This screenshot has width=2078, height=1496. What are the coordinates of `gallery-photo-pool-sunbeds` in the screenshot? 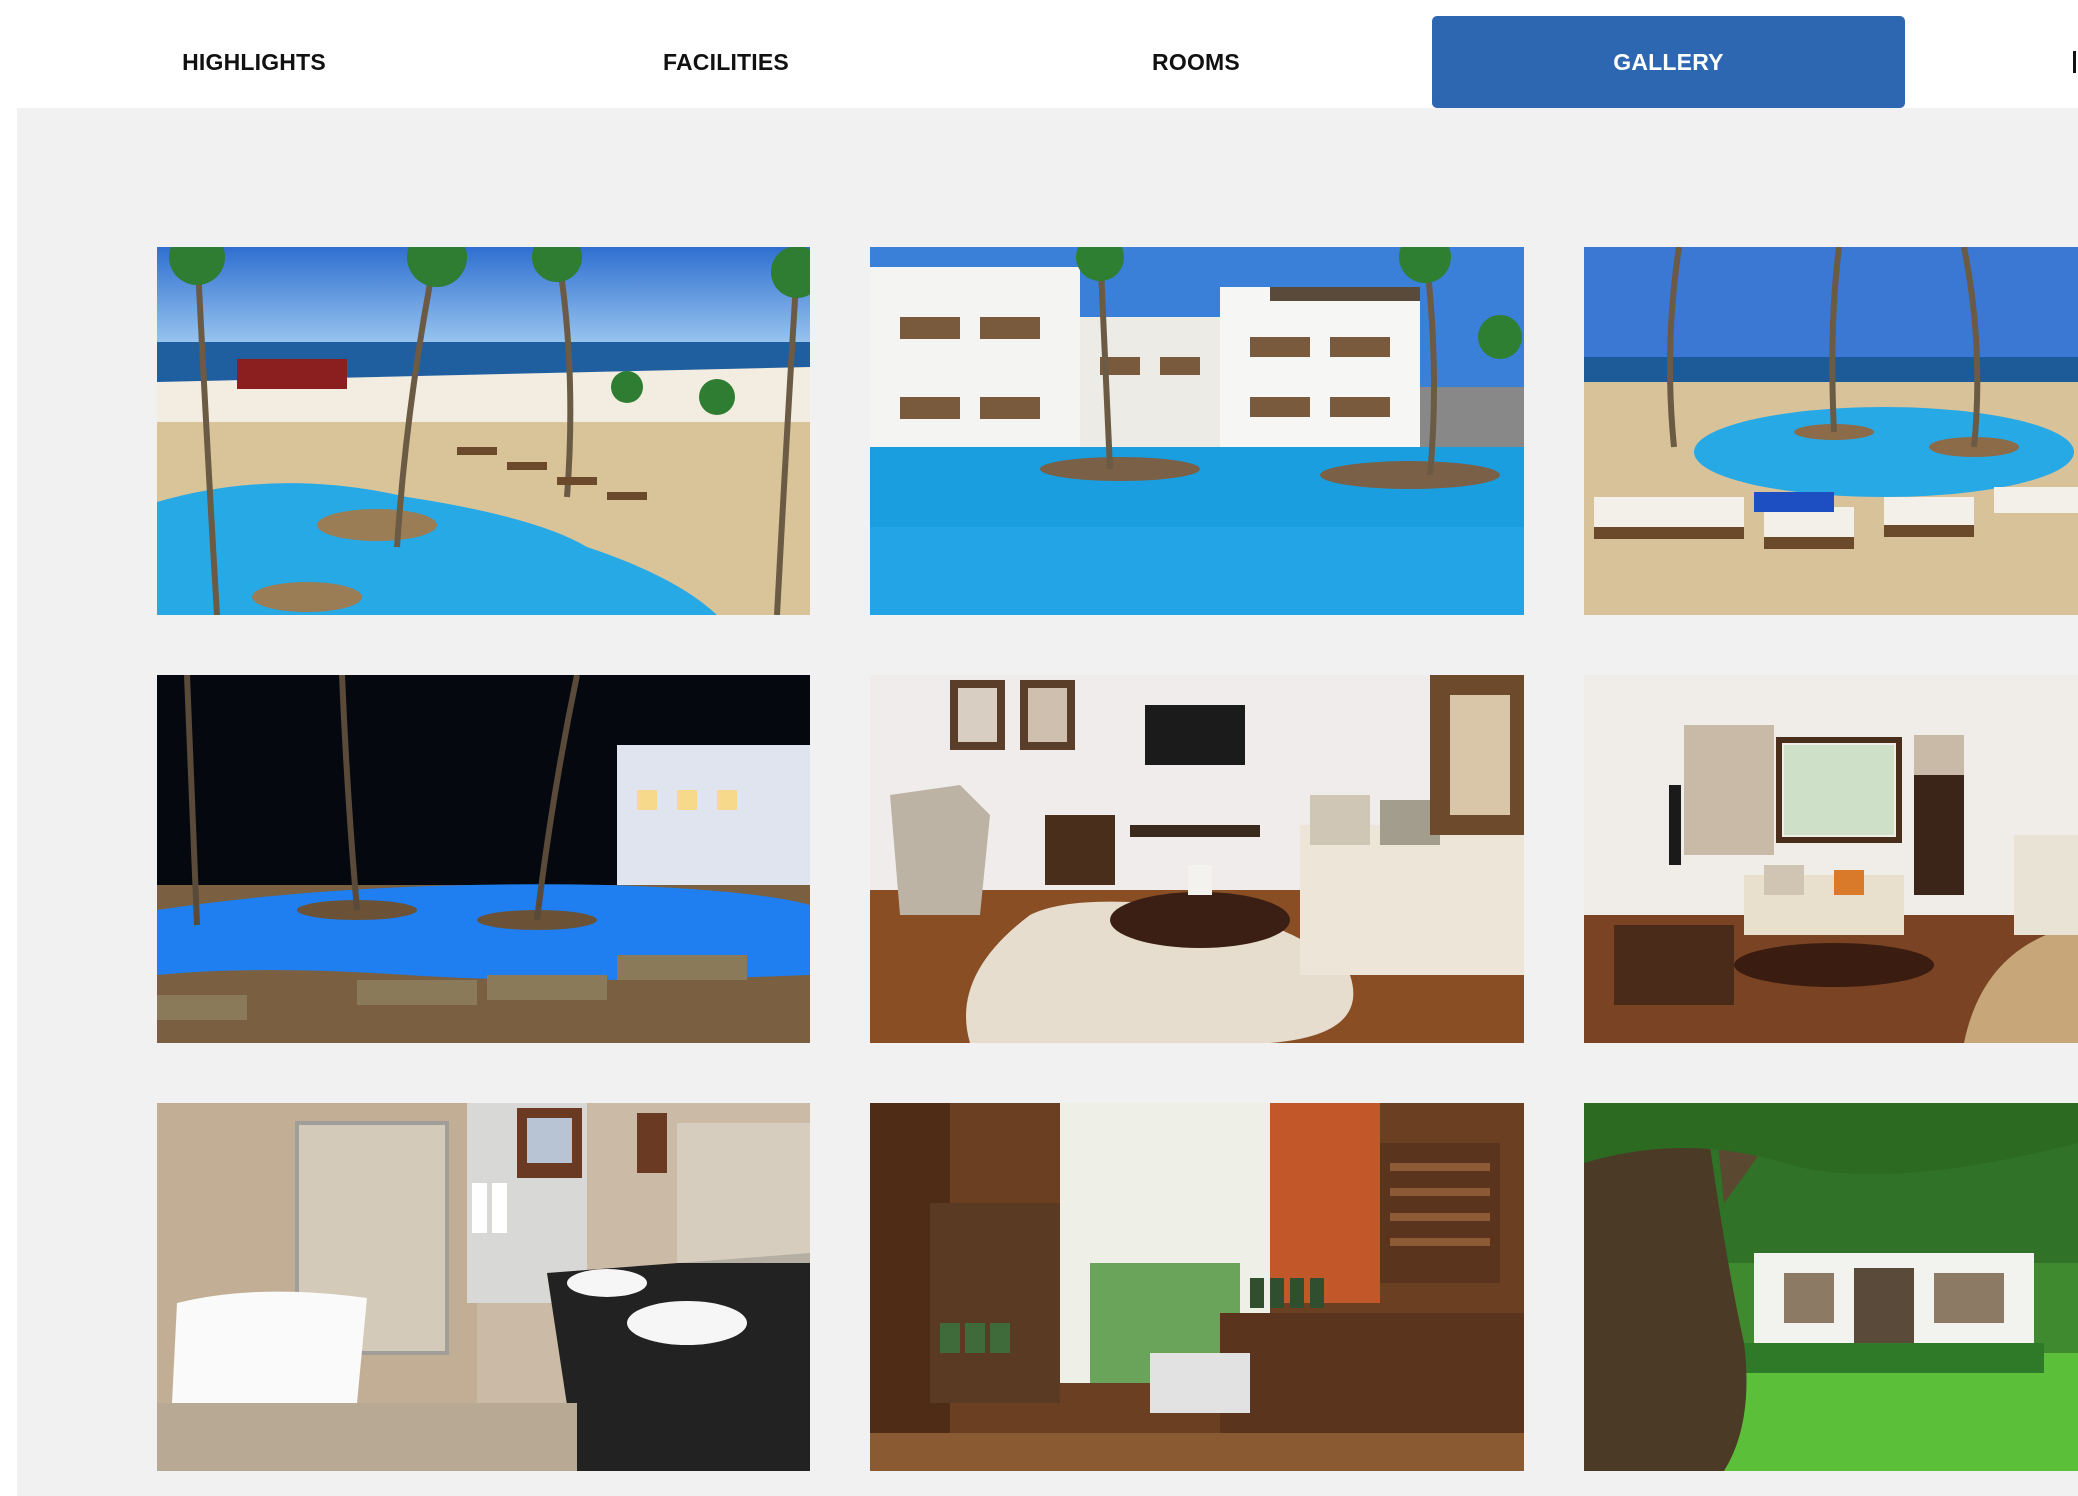 It's located at (1831, 431).